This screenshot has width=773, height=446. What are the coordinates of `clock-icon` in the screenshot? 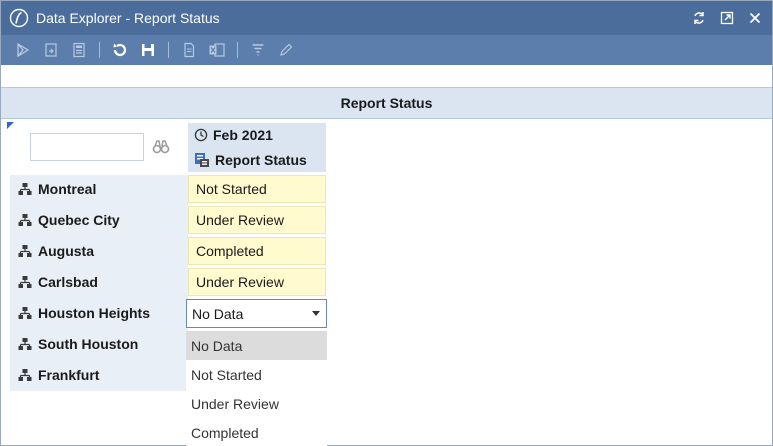 It's located at (201, 135).